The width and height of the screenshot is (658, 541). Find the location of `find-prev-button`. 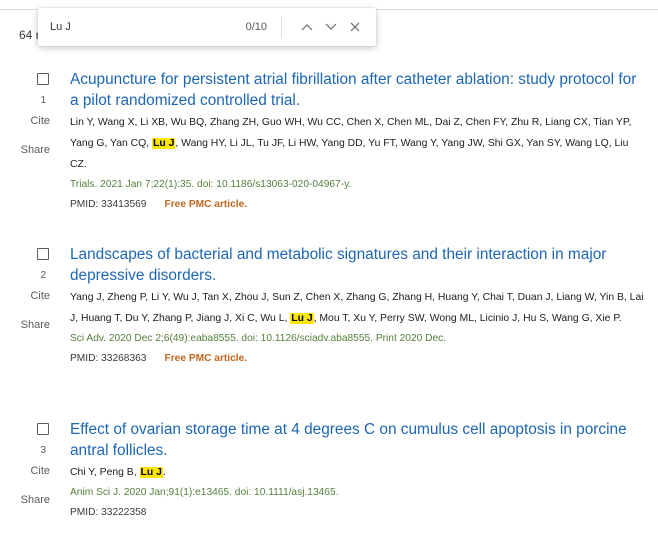

find-prev-button is located at coordinates (307, 27).